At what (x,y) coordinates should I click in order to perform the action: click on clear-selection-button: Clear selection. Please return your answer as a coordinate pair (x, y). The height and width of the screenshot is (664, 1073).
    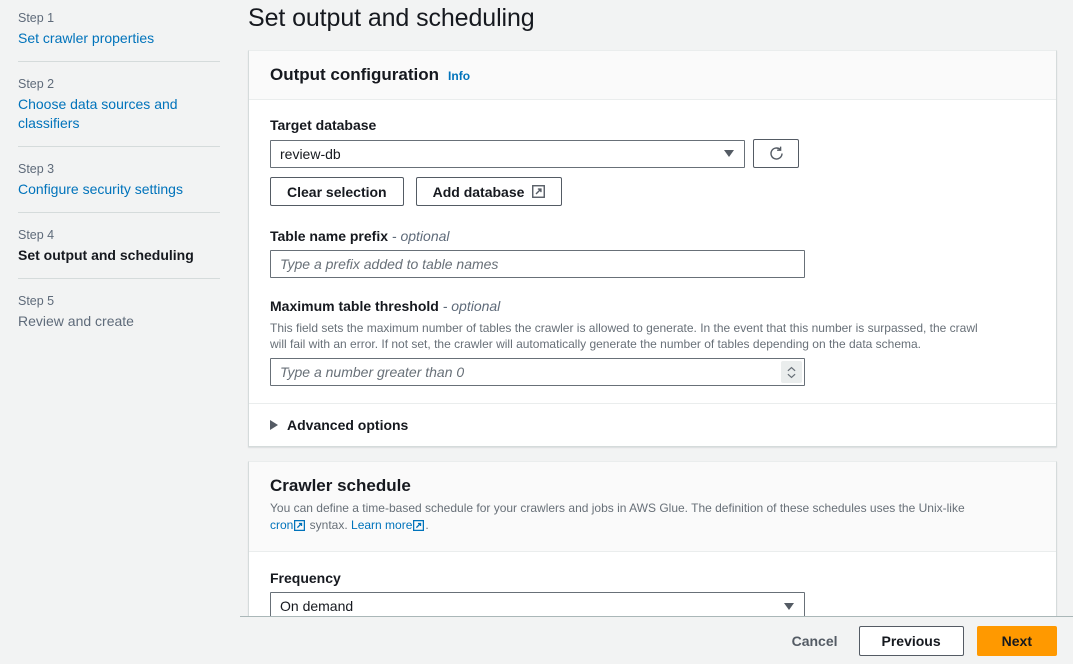
    Looking at the image, I should click on (337, 191).